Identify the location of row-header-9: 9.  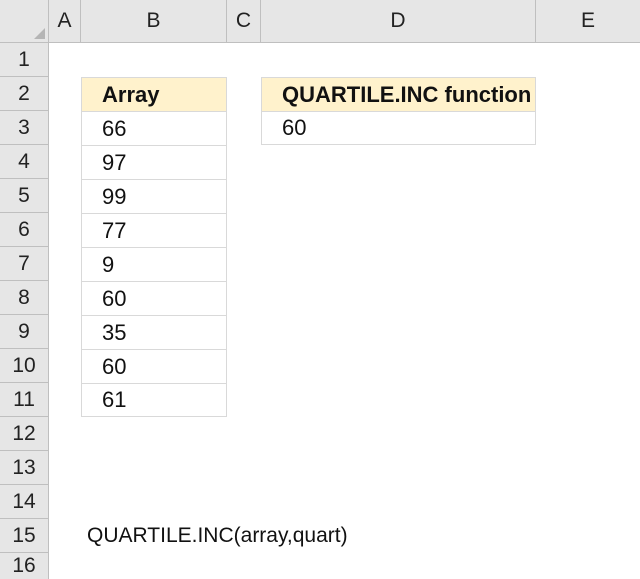
(24, 332).